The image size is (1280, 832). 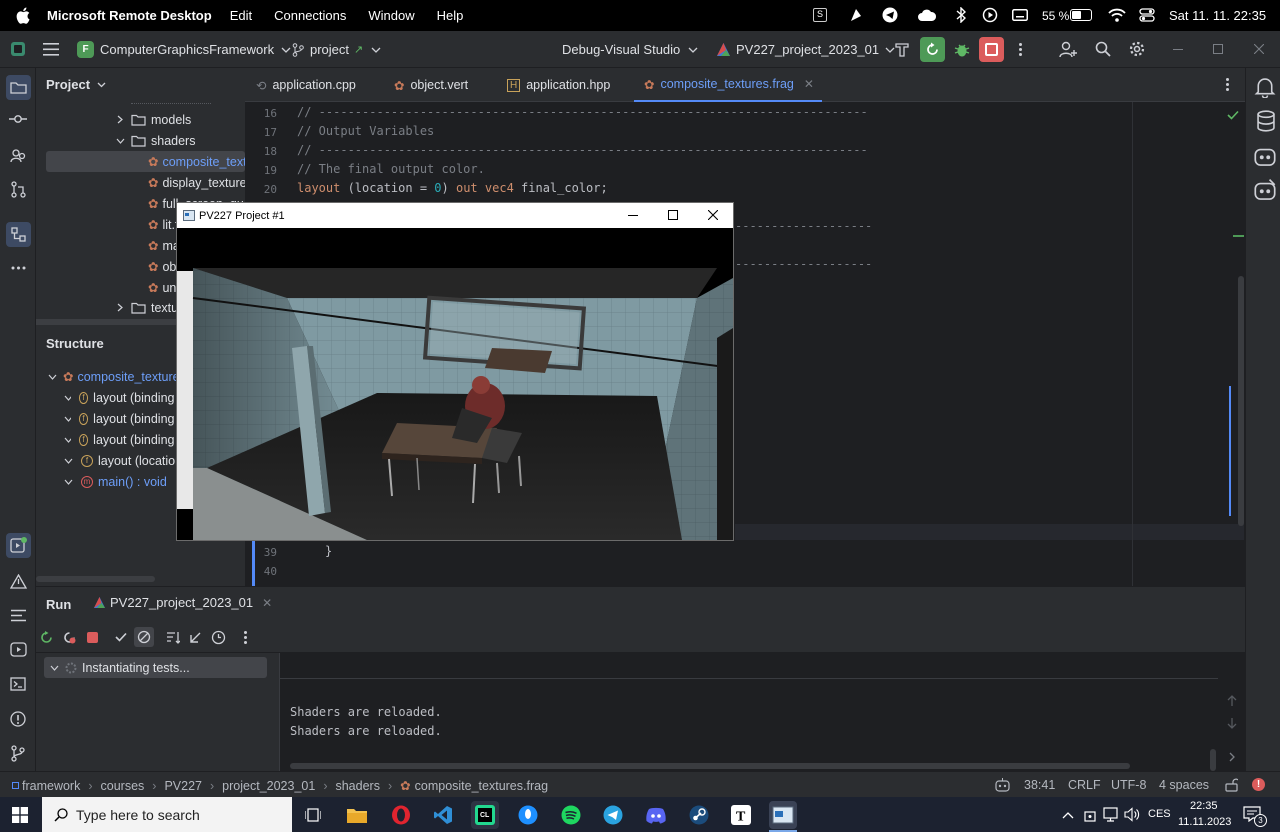 What do you see at coordinates (18, 719) in the screenshot?
I see `notifications-problems-button` at bounding box center [18, 719].